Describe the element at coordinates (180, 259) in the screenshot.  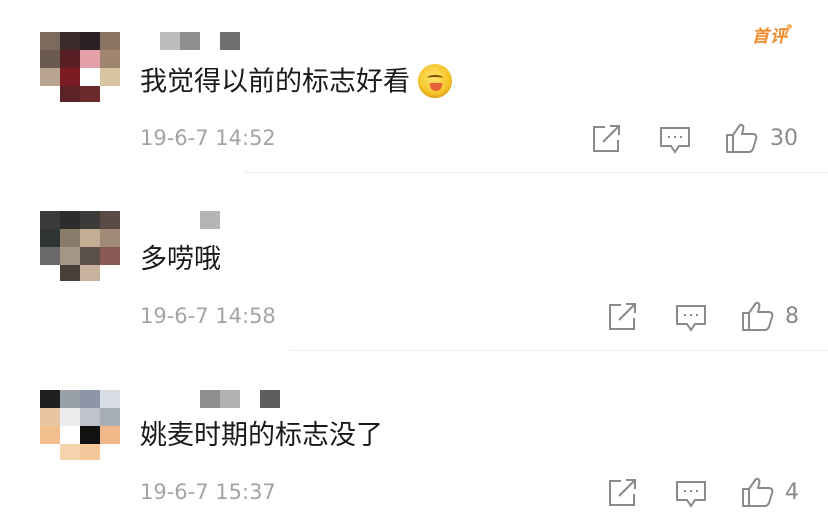
I see `comment-text: 多唠哦` at that location.